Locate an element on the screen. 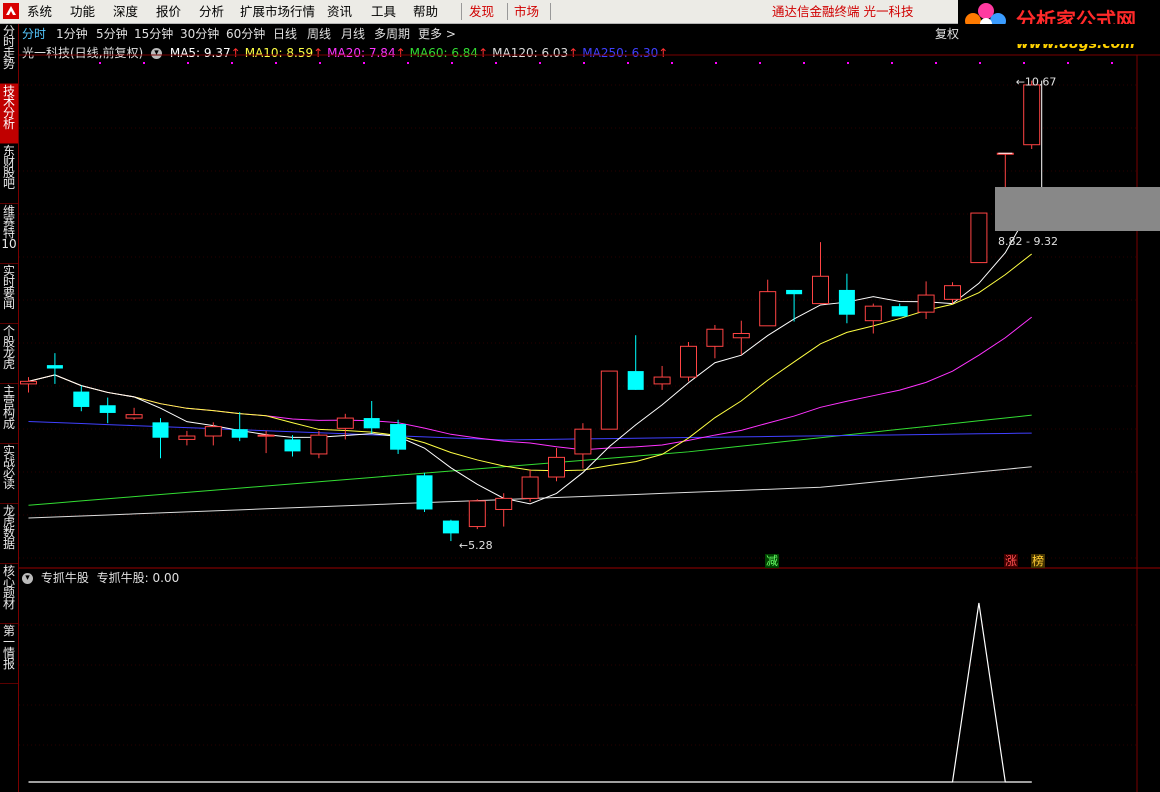  period-tab-daily: 日线 is located at coordinates (285, 34).